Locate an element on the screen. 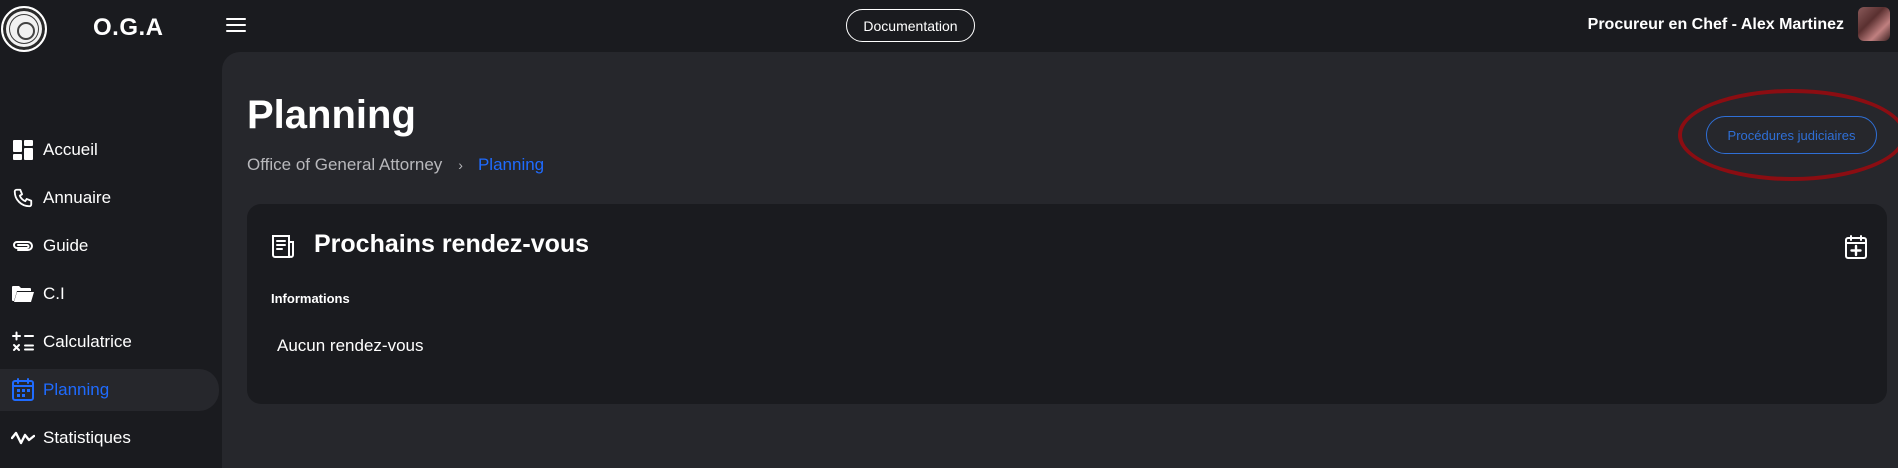 This screenshot has width=1898, height=468. dashboard-icon is located at coordinates (23, 150).